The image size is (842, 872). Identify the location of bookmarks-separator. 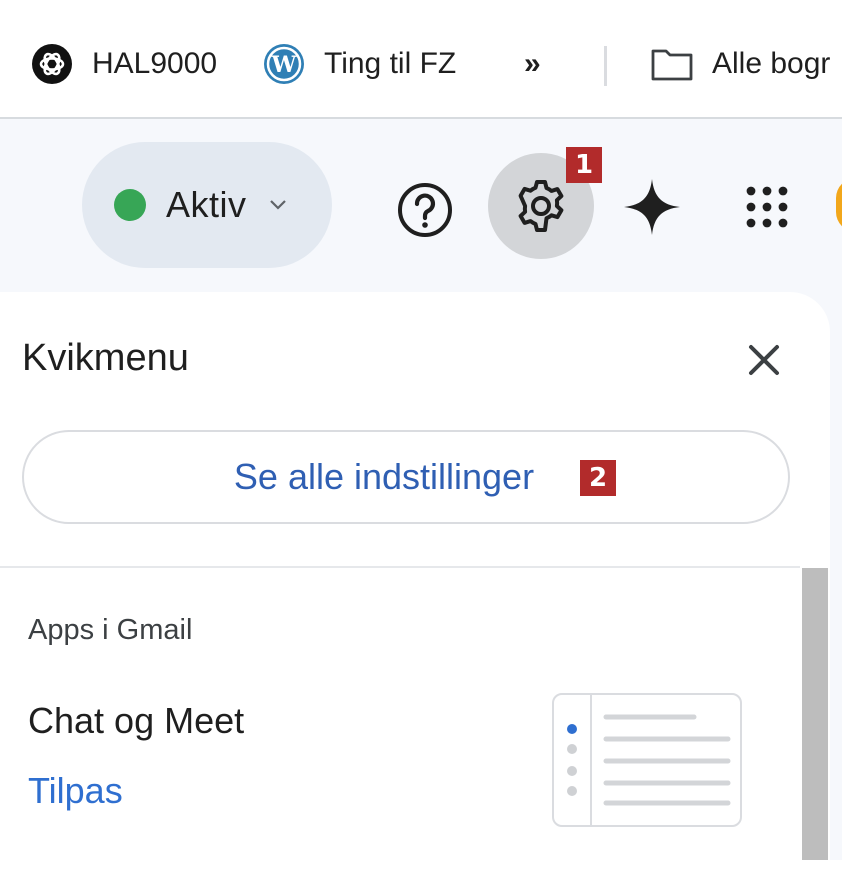
(605, 66).